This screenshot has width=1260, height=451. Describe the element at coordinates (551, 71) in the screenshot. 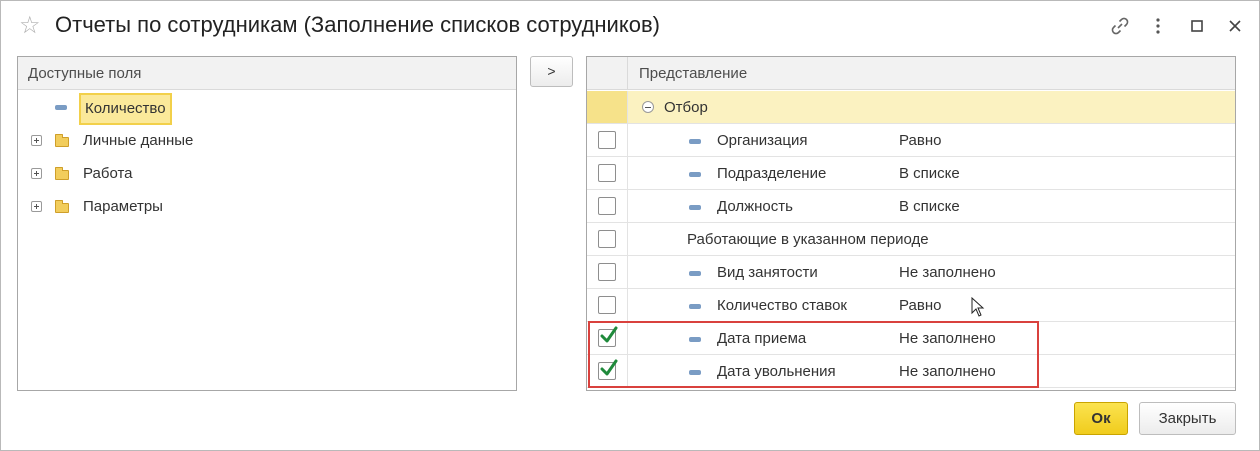

I see `add-field-button: >` at that location.